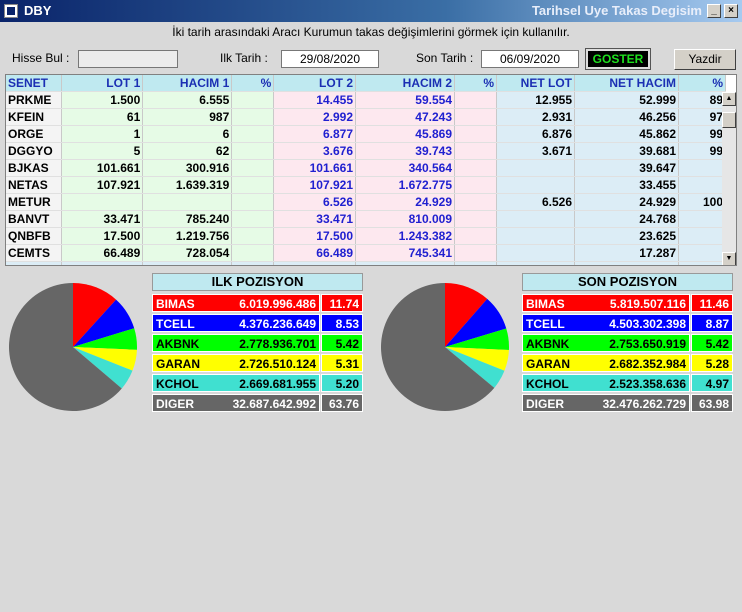  Describe the element at coordinates (366, 219) in the screenshot. I see `table-row: BANVT 33.471 785.240 33.471 810.009 24.768` at that location.